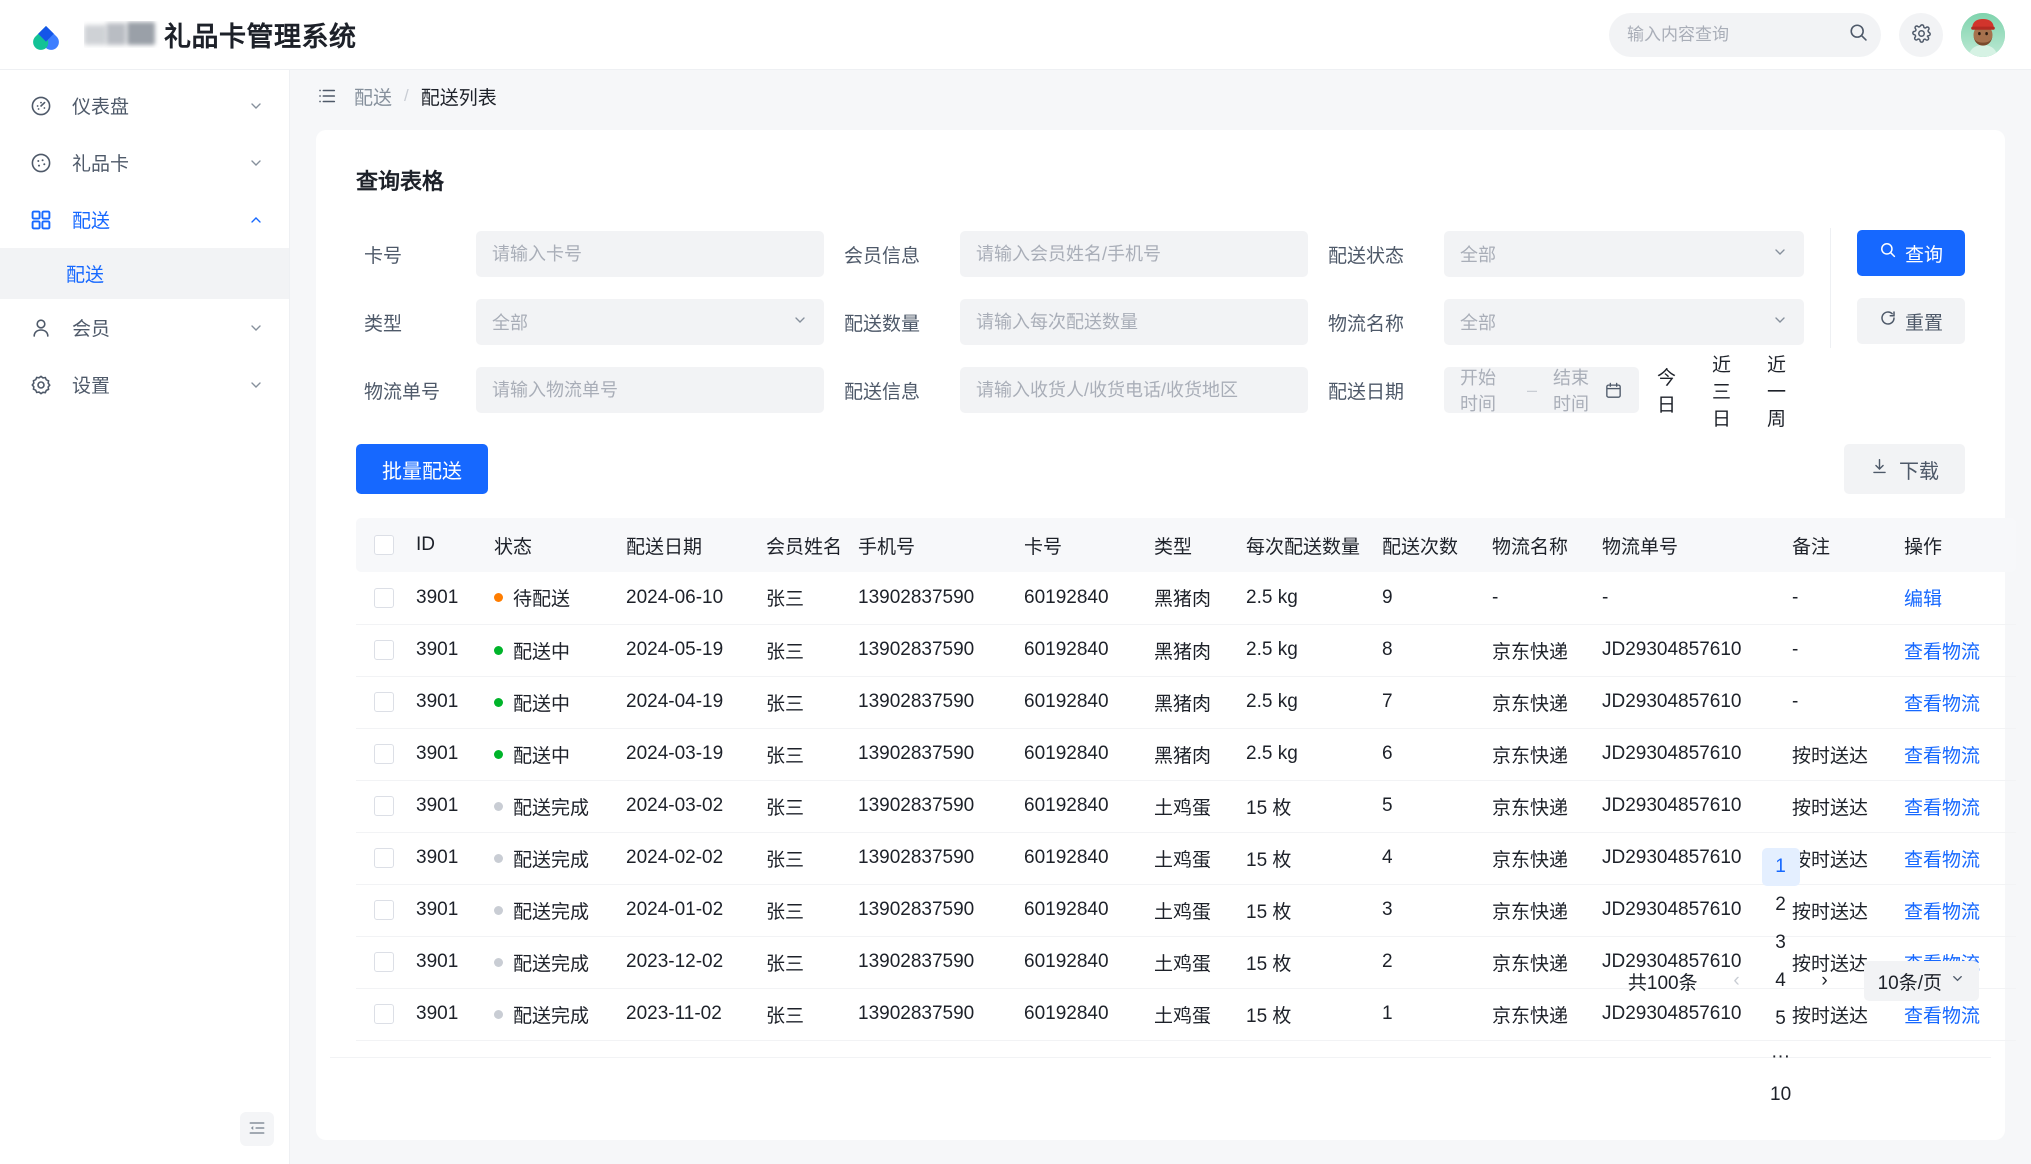  What do you see at coordinates (1911, 321) in the screenshot?
I see `reset-button: 重置` at bounding box center [1911, 321].